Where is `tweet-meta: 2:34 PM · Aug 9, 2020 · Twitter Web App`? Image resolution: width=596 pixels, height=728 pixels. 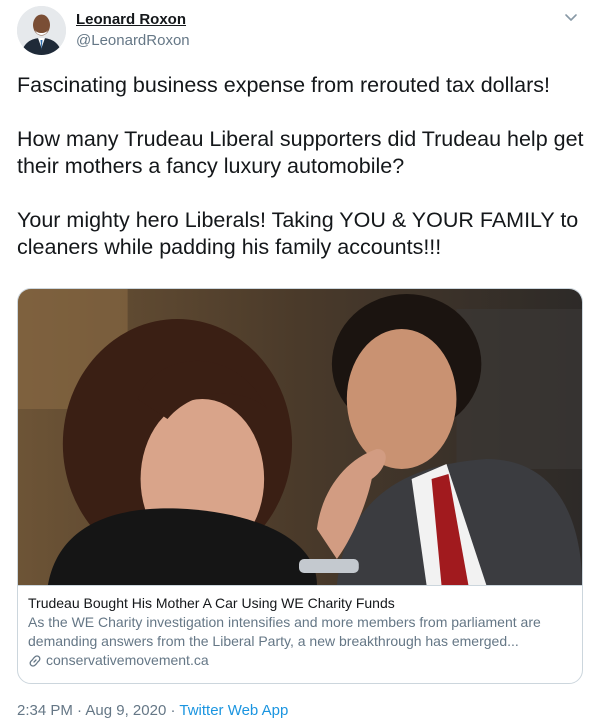 tweet-meta: 2:34 PM · Aug 9, 2020 · Twitter Web App is located at coordinates (152, 710).